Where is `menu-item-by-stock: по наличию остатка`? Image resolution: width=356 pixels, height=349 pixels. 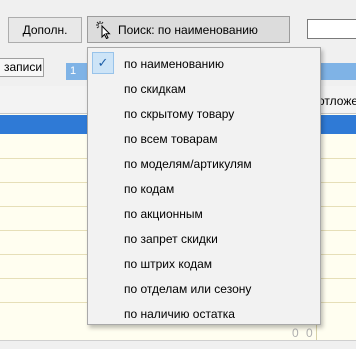 menu-item-by-stock: по наличию остатка is located at coordinates (204, 313).